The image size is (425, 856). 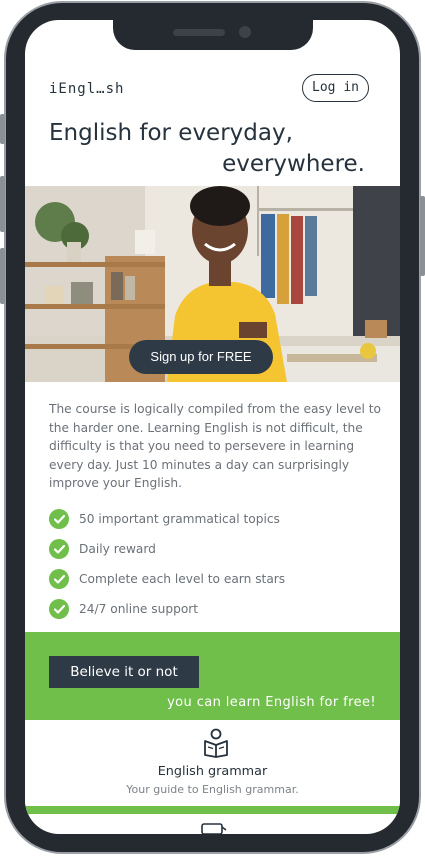 I want to click on next-card-icon, so click(x=214, y=828).